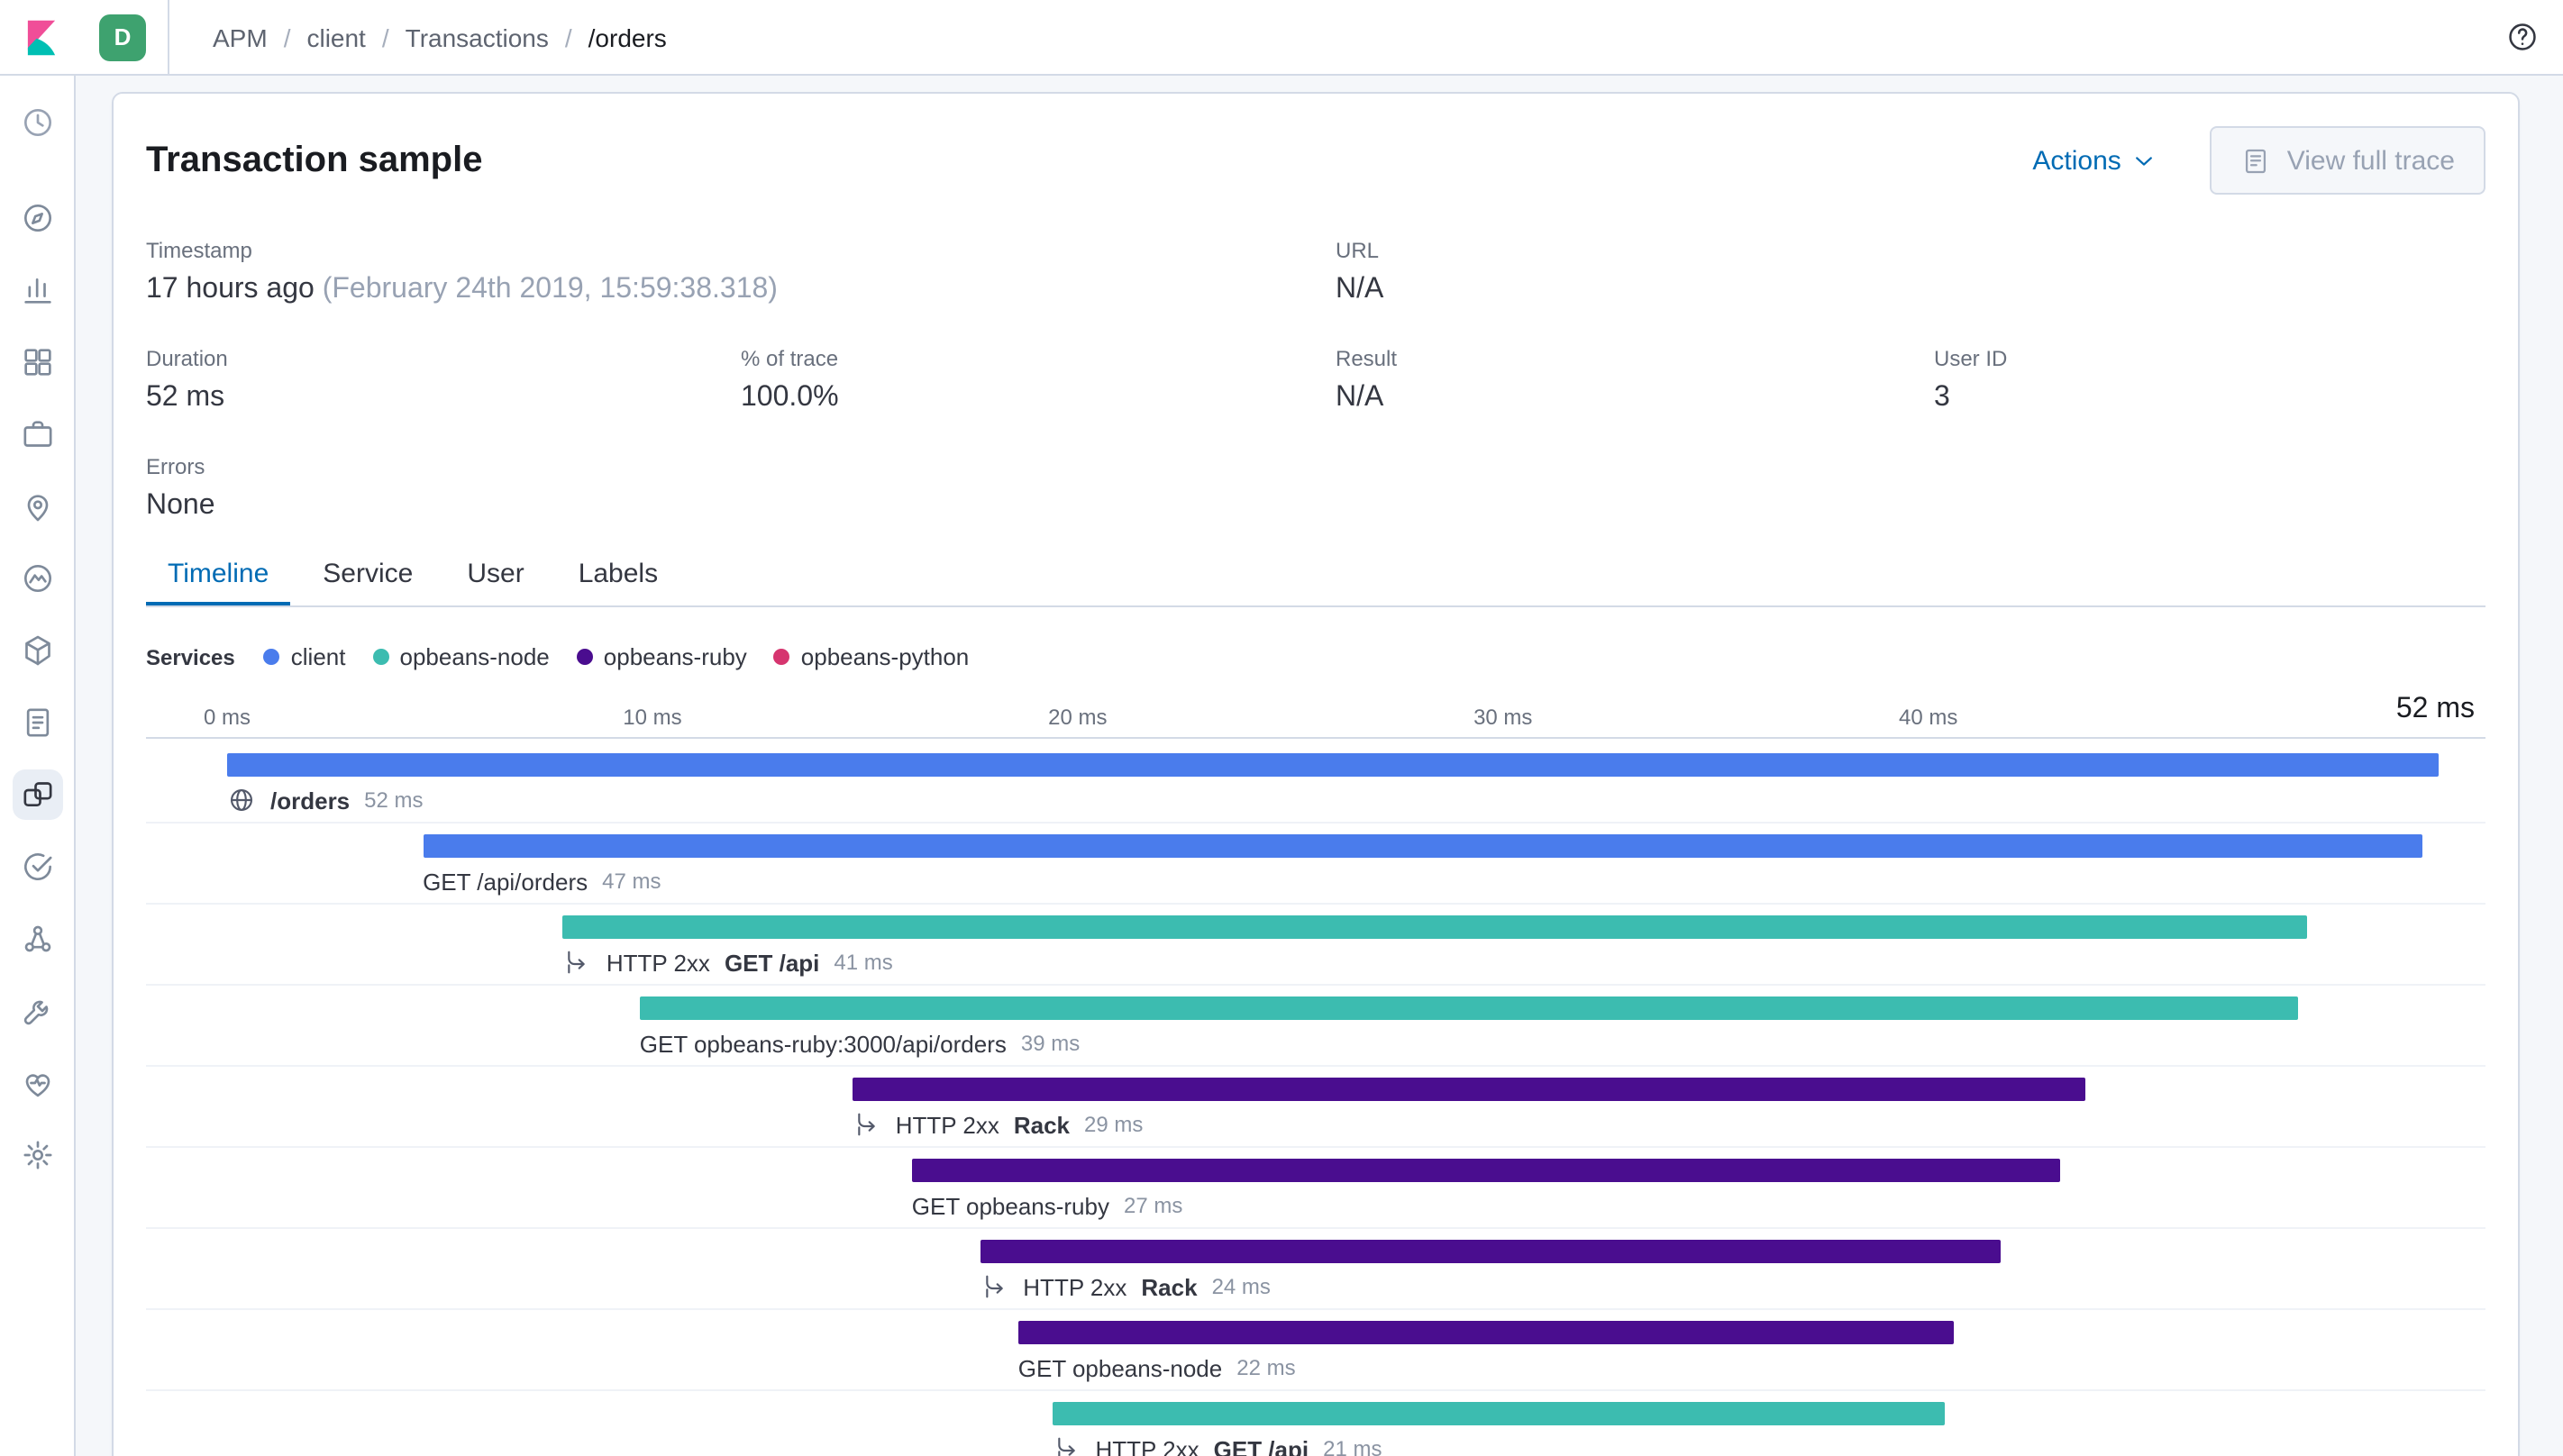  What do you see at coordinates (310, 800) in the screenshot?
I see `waterfall-item-name: /orders` at bounding box center [310, 800].